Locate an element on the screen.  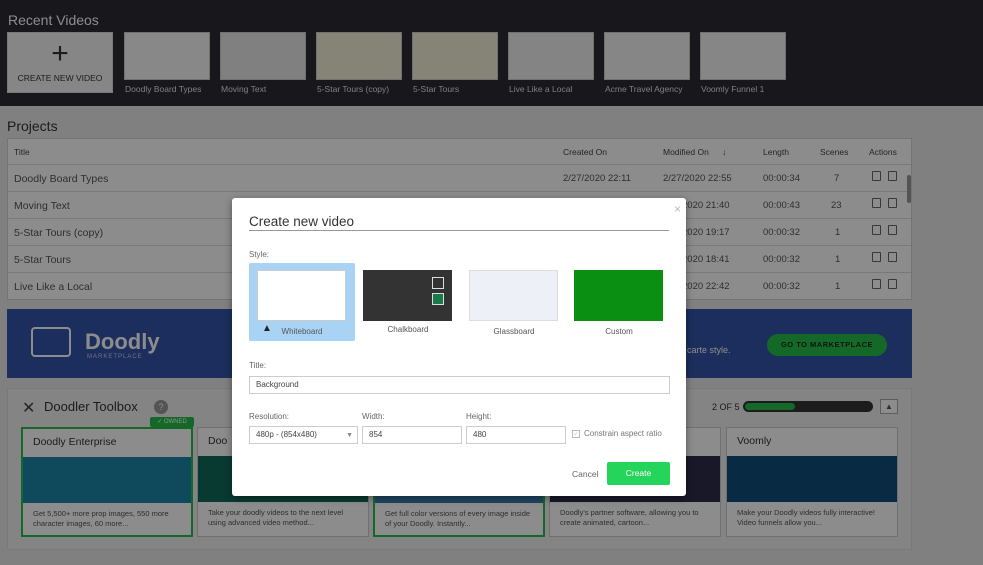
height-input: 480 is located at coordinates (516, 435).